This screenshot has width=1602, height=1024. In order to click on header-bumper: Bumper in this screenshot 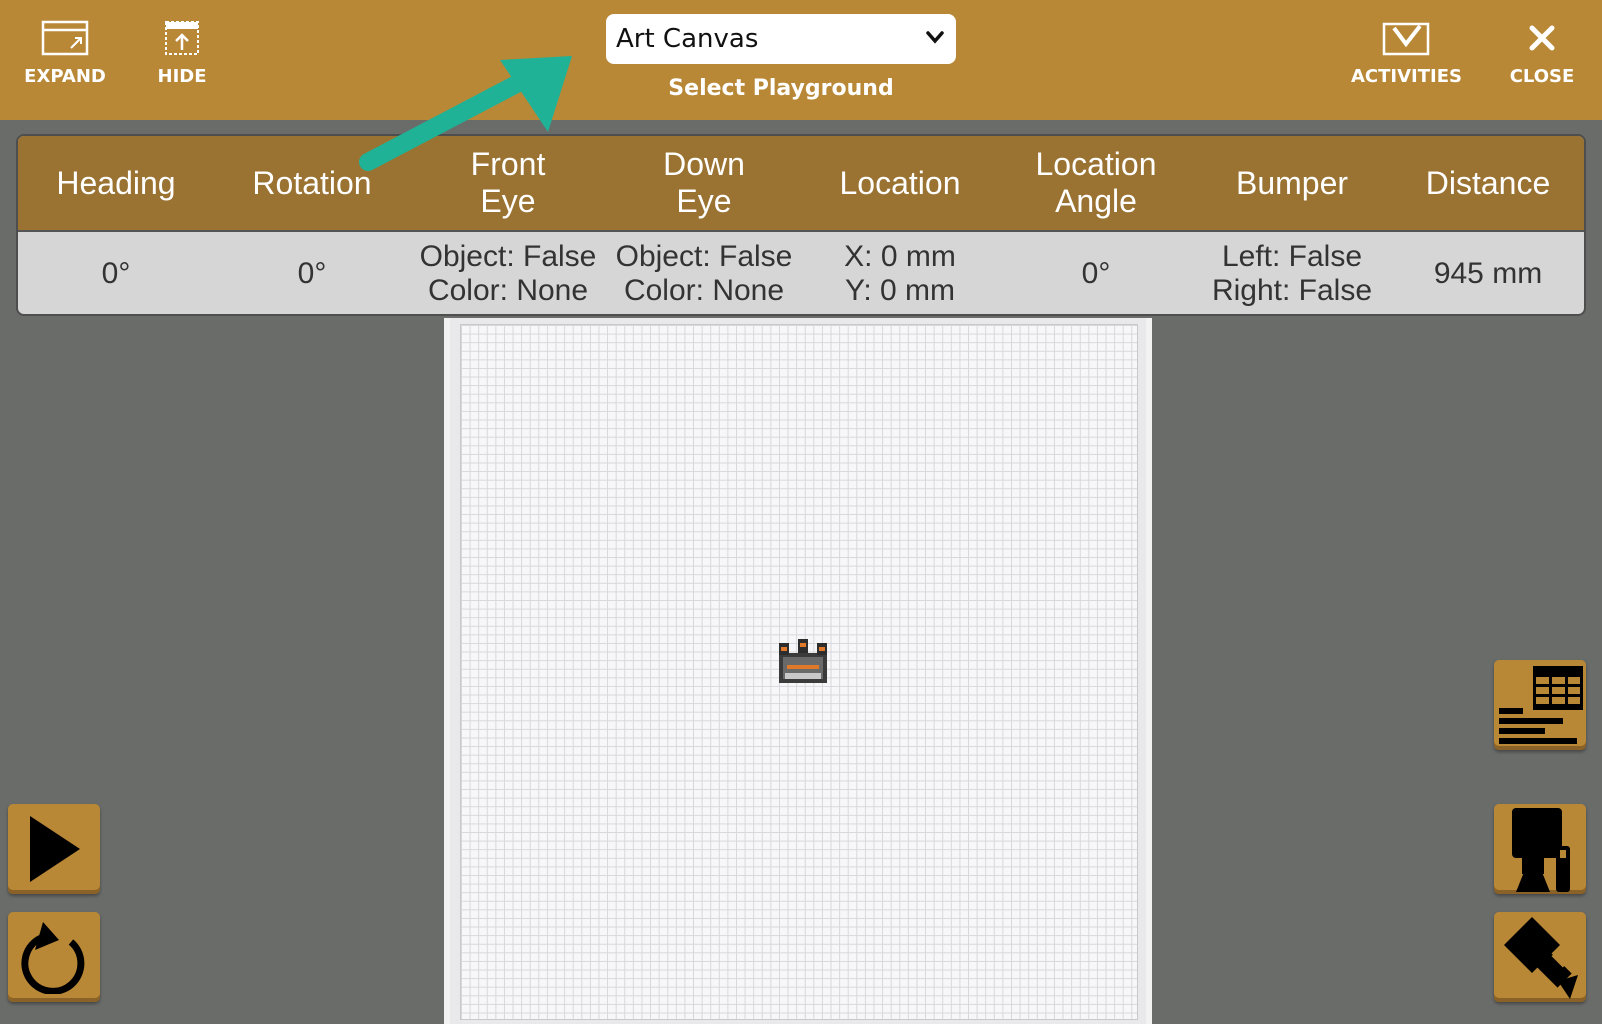, I will do `click(1292, 182)`.